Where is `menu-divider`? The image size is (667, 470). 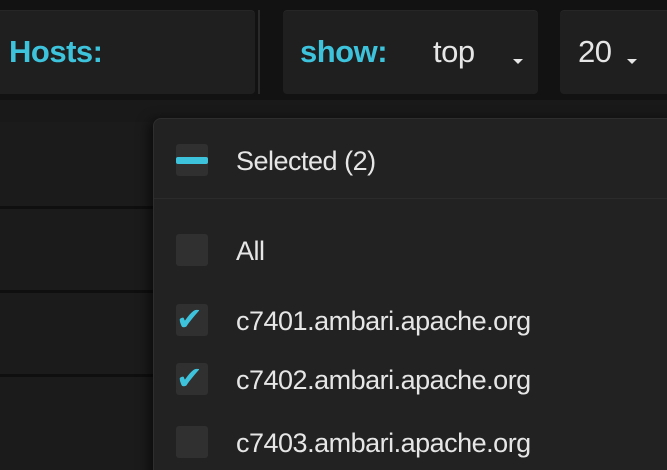 menu-divider is located at coordinates (410, 198).